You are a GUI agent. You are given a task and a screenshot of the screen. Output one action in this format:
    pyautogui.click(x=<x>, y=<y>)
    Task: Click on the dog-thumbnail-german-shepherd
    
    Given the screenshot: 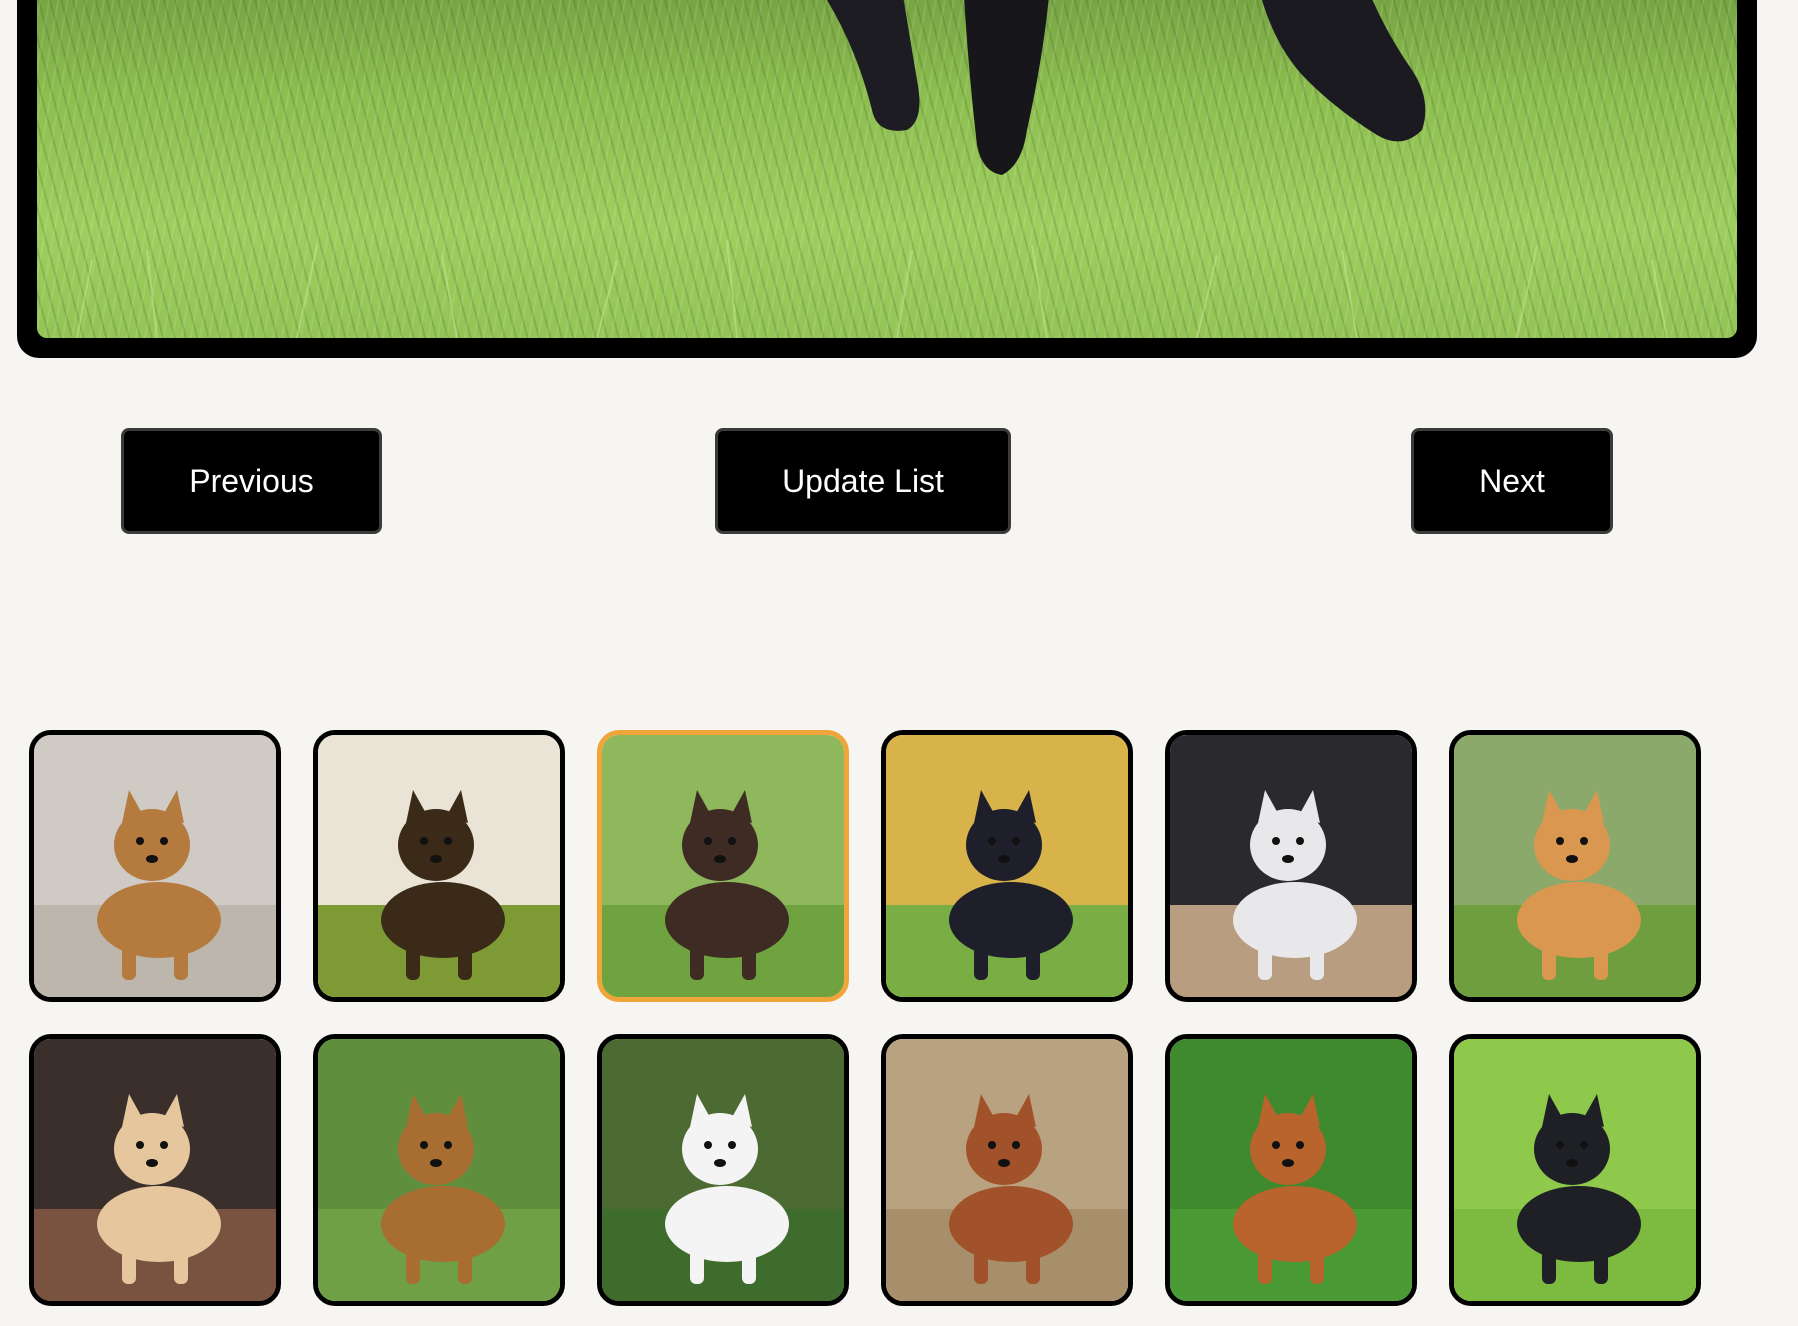 What is the action you would take?
    pyautogui.click(x=439, y=866)
    